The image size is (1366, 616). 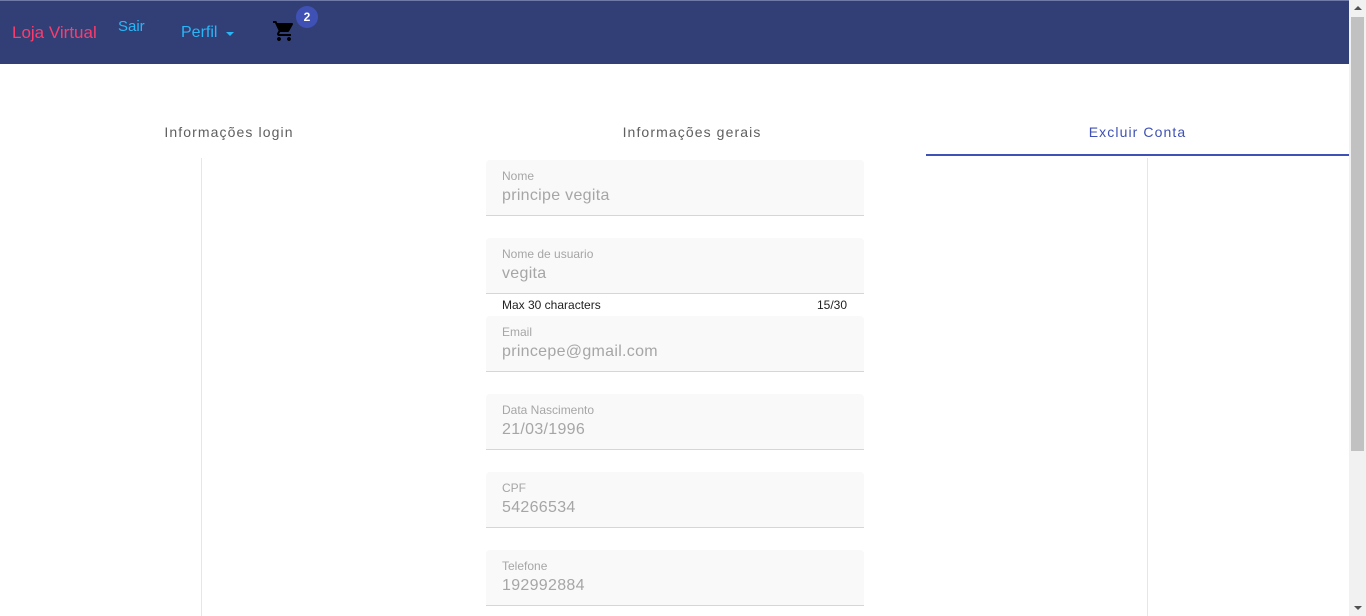 I want to click on nome-label: Nome, so click(x=518, y=176).